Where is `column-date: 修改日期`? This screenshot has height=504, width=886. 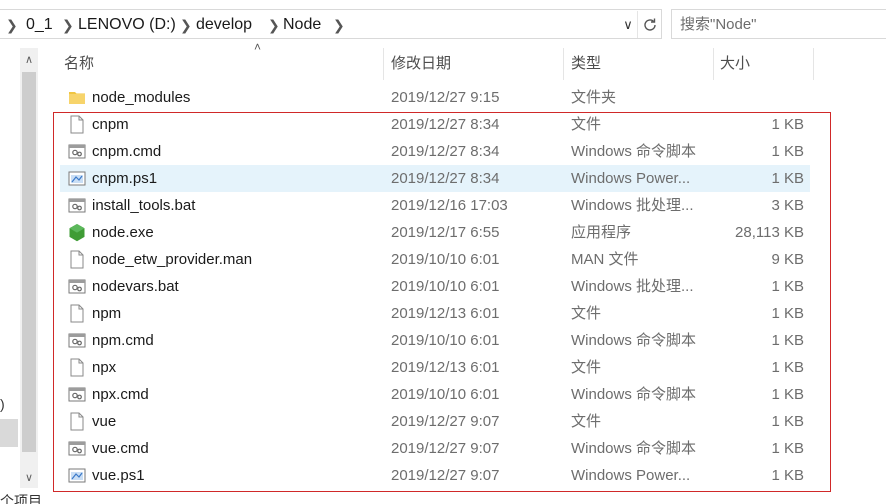
column-date: 修改日期 is located at coordinates (457, 64).